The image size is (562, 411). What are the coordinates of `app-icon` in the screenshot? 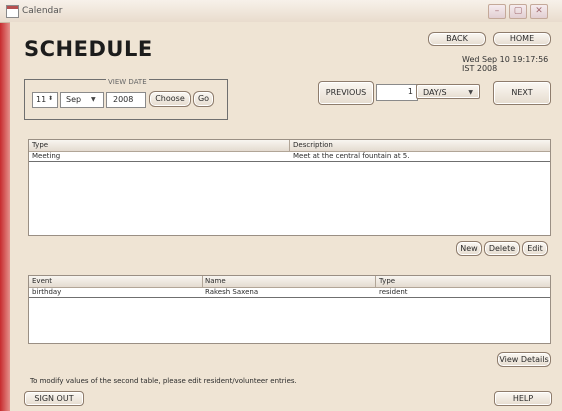 It's located at (12, 11).